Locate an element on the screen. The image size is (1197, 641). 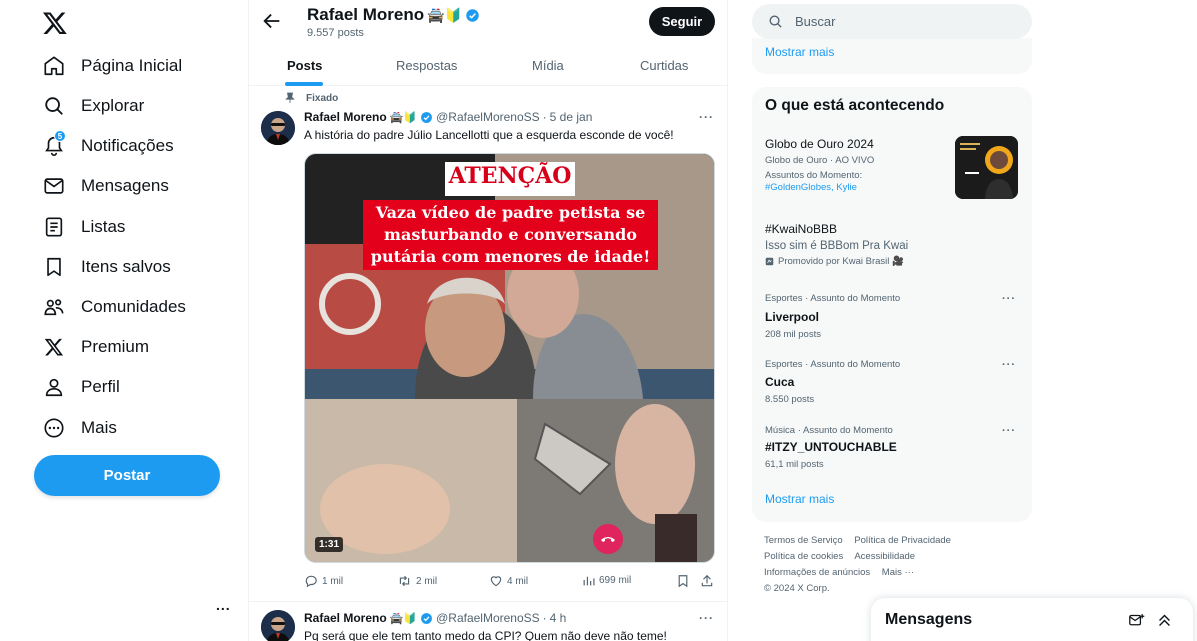
nav-bookmarks: Itens salvos is located at coordinates (106, 267).